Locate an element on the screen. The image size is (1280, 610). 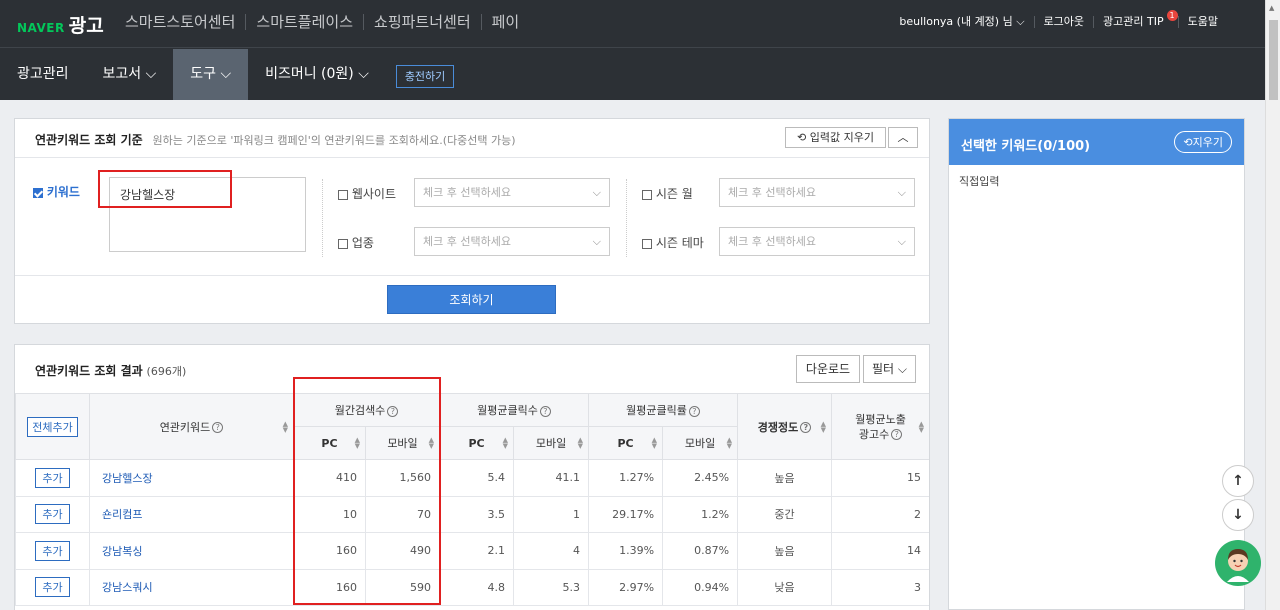
col-avg-ads: 월평균노출 광고수? ▲ ▼ is located at coordinates (880, 426).